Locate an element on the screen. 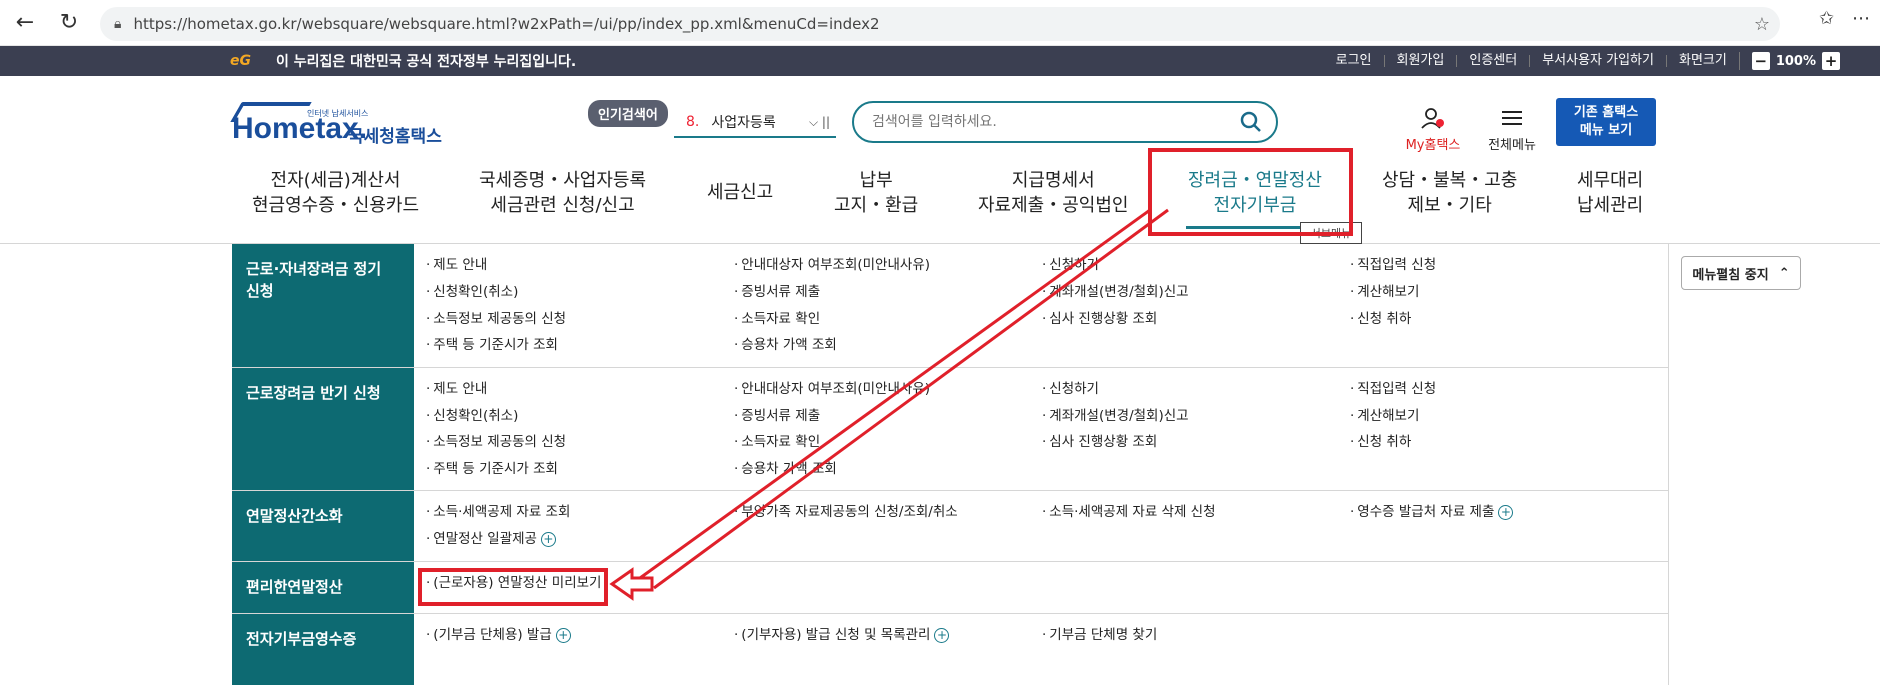 Image resolution: width=1880 pixels, height=685 pixels. cert-center-link: 인증센터 is located at coordinates (1492, 60).